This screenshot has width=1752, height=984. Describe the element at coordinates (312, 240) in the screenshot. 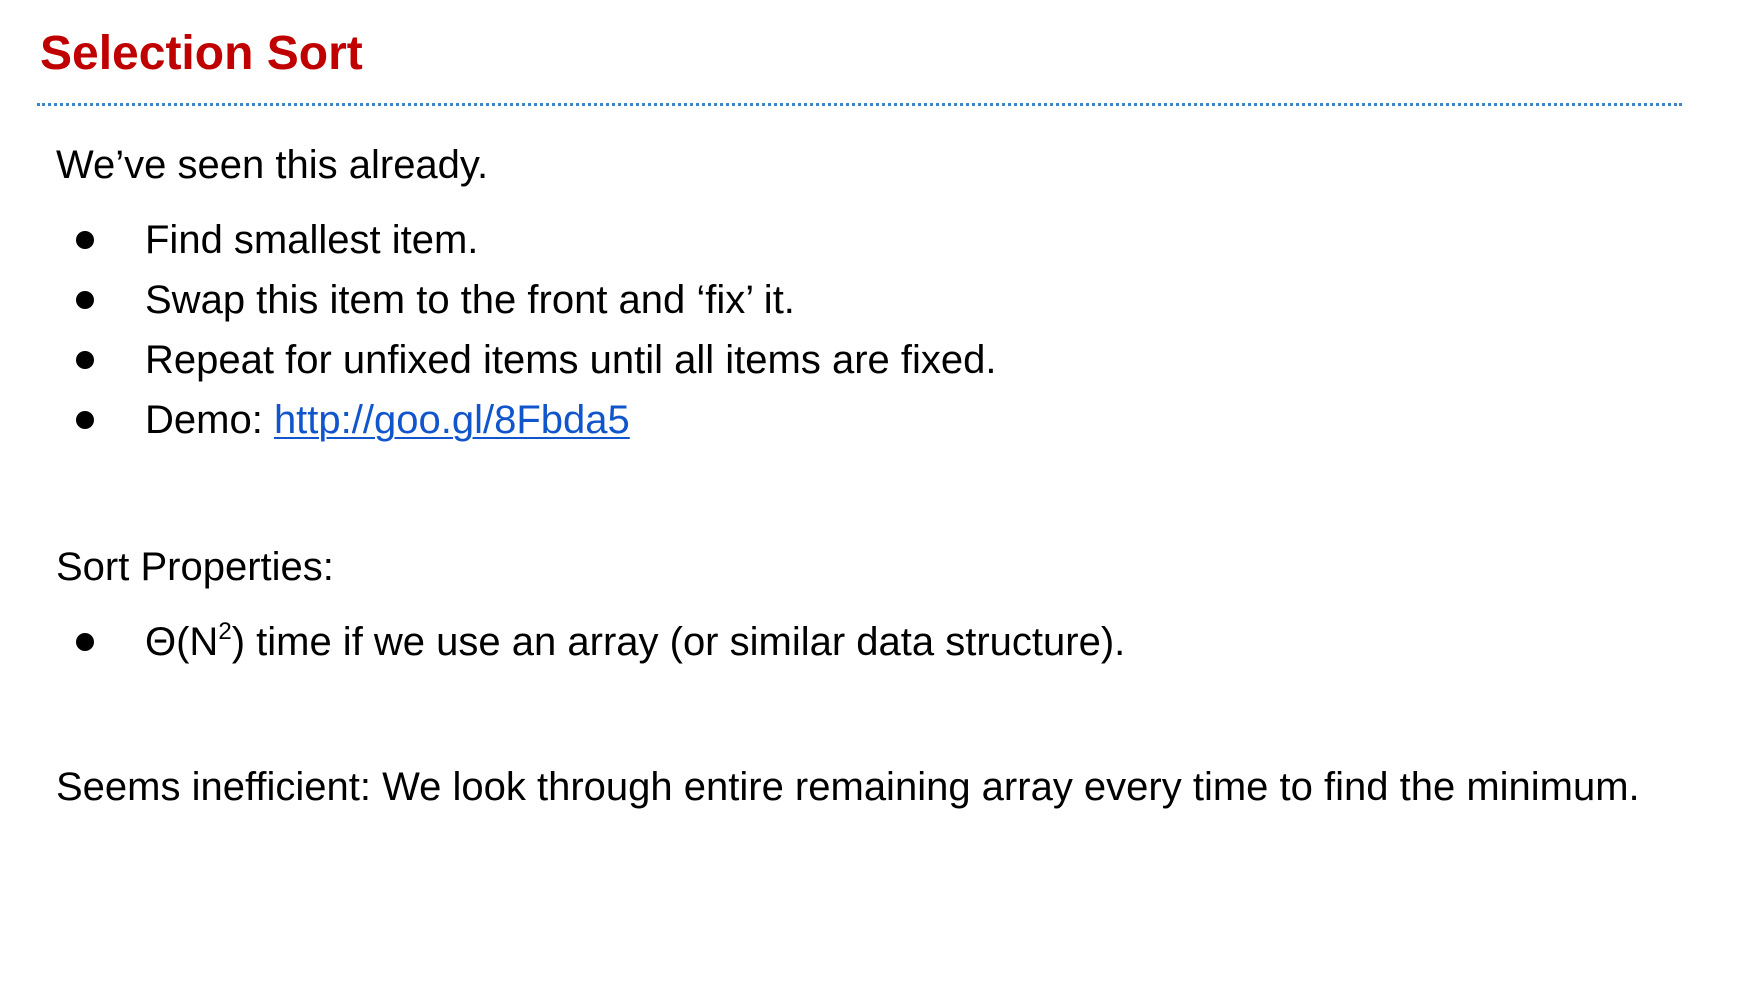

I see `step-text: Find smallest item.` at that location.